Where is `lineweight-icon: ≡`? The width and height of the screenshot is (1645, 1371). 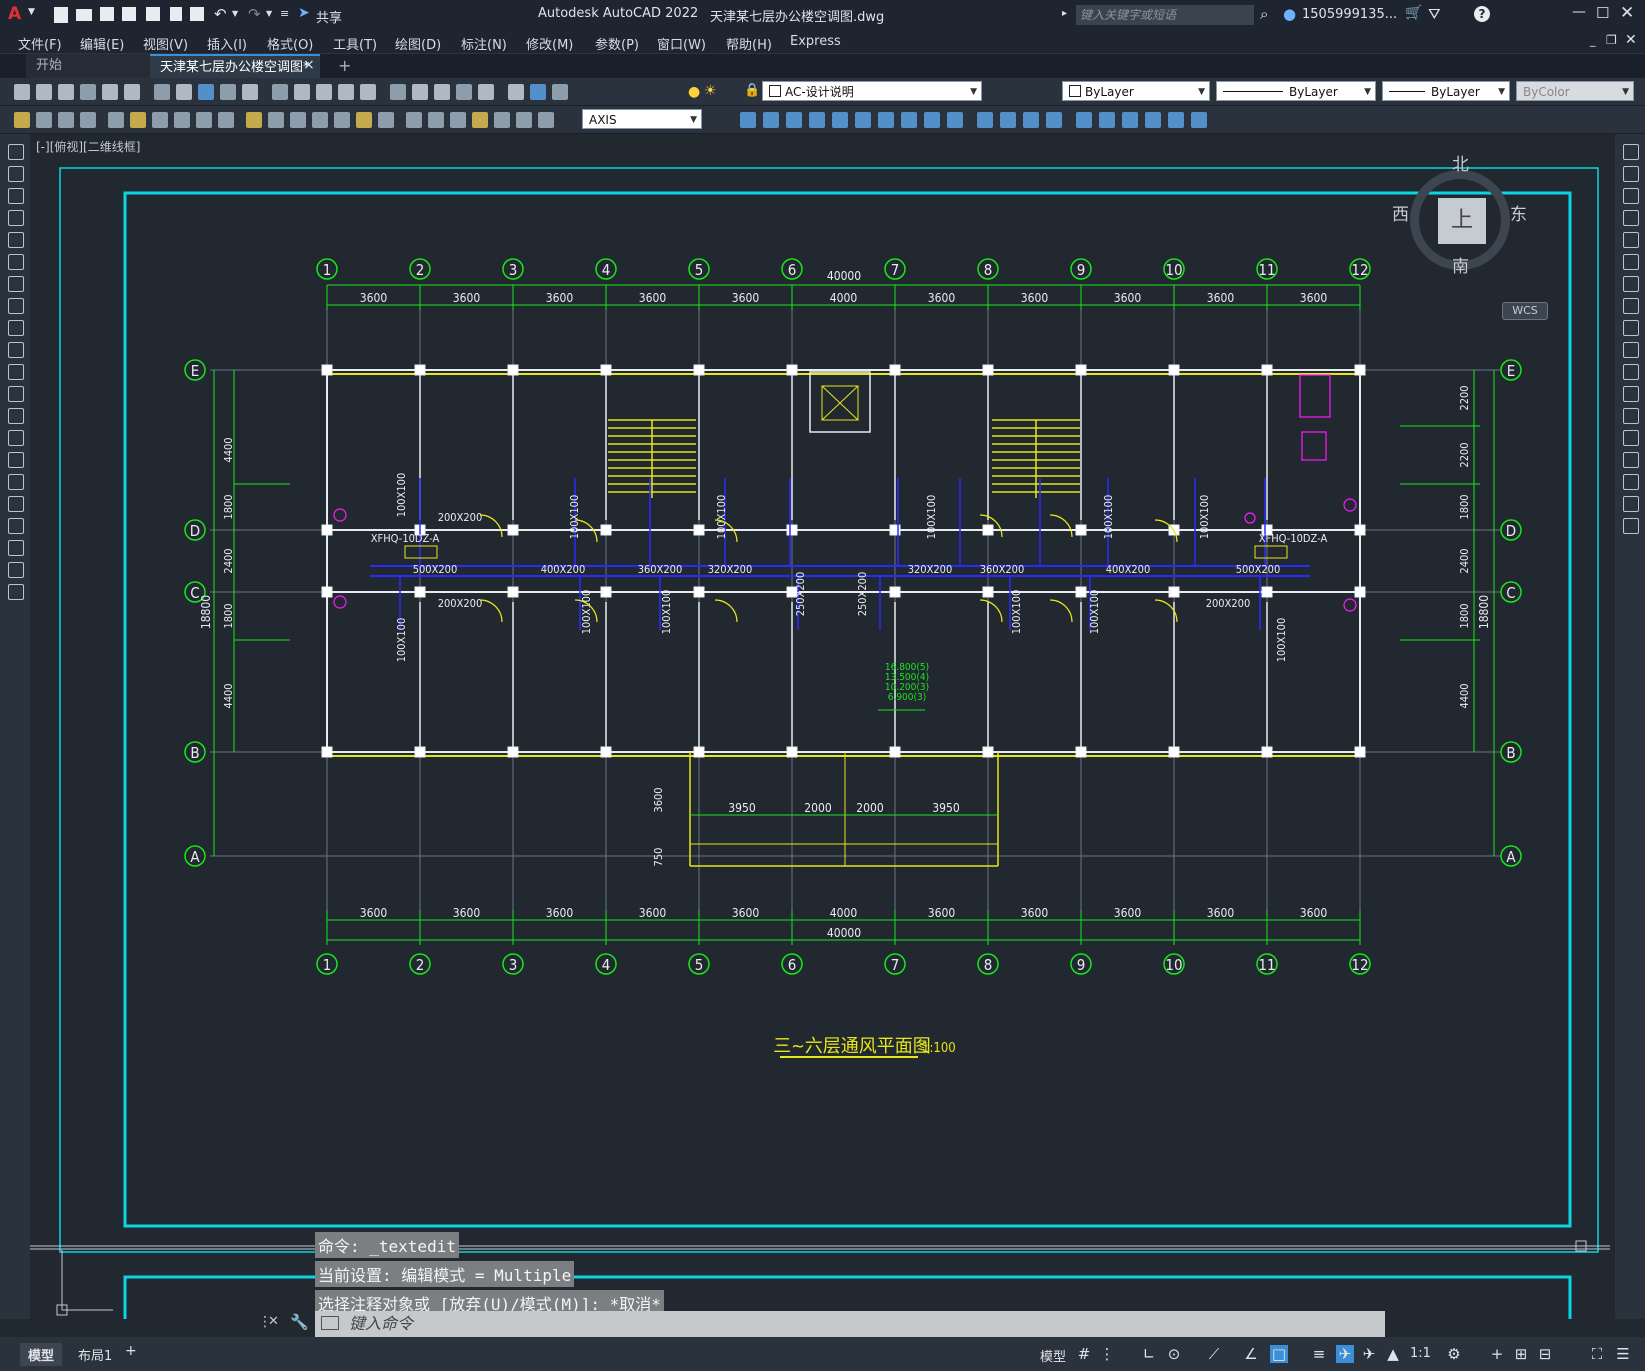
lineweight-icon: ≡ is located at coordinates (1319, 1354).